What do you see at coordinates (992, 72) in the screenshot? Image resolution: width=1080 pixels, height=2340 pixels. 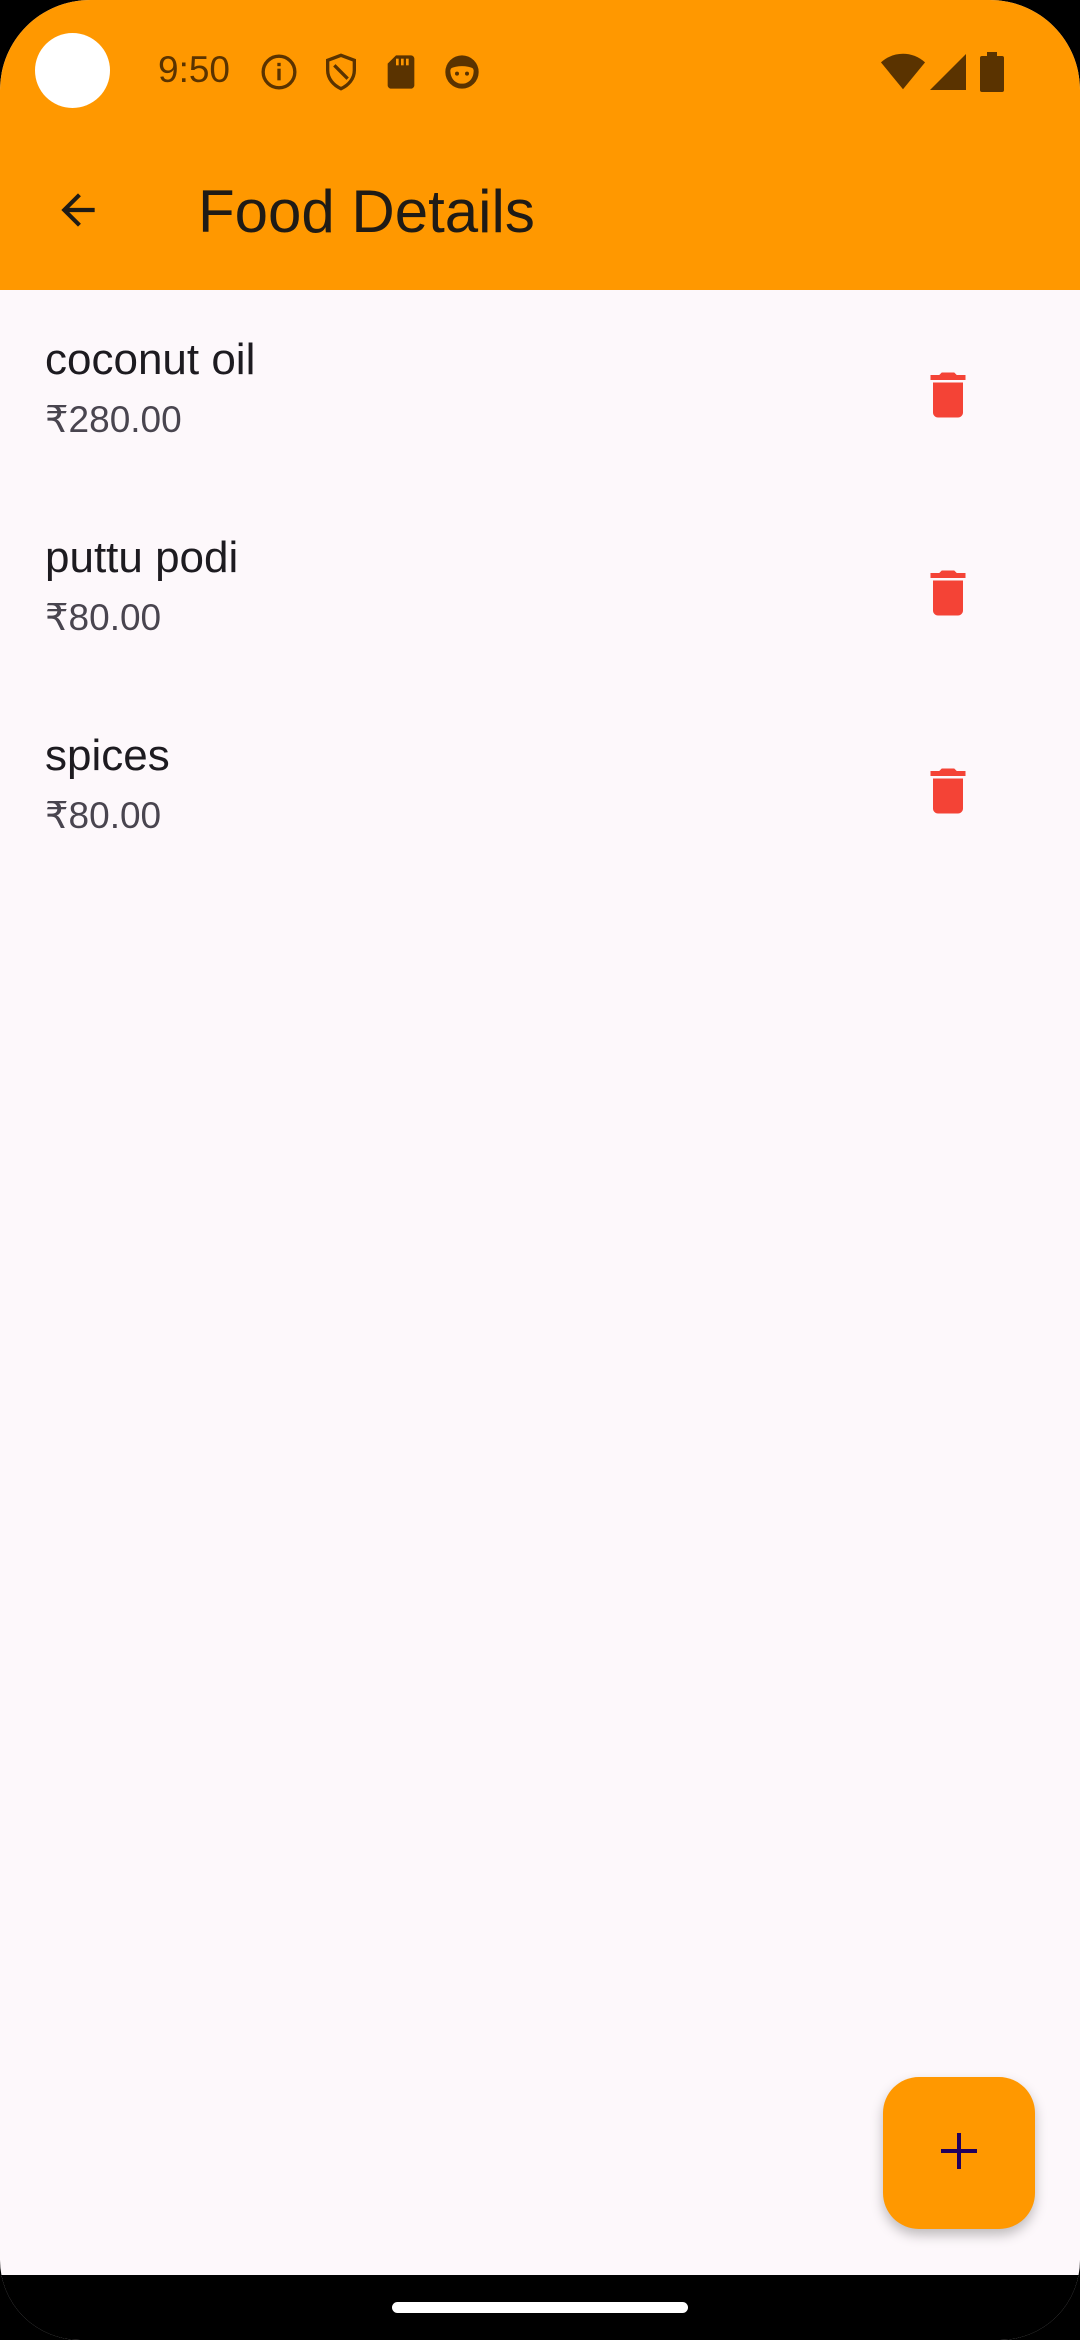 I see `battery-icon` at bounding box center [992, 72].